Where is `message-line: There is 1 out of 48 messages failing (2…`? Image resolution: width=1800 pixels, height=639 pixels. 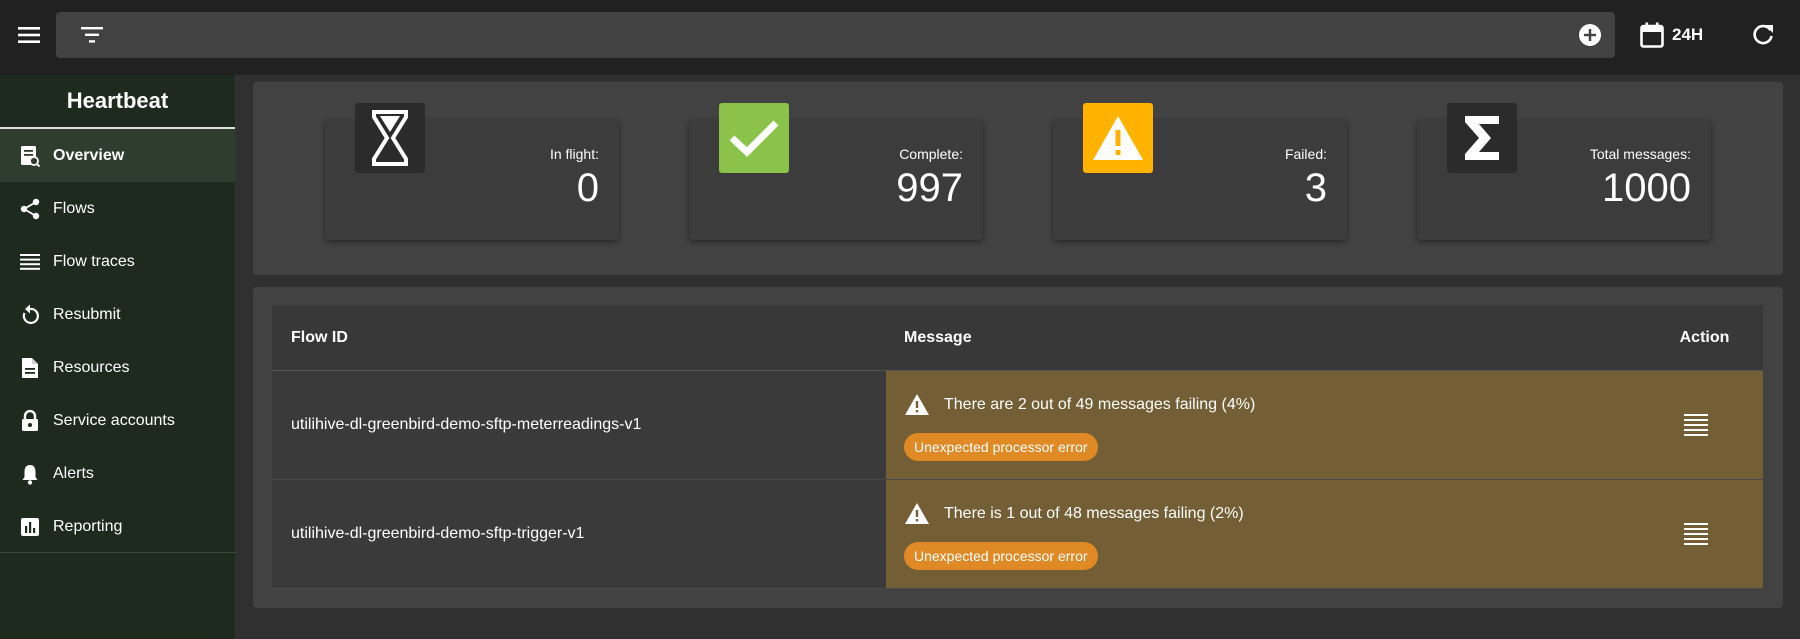
message-line: There is 1 out of 48 messages failing (2… is located at coordinates (1074, 513).